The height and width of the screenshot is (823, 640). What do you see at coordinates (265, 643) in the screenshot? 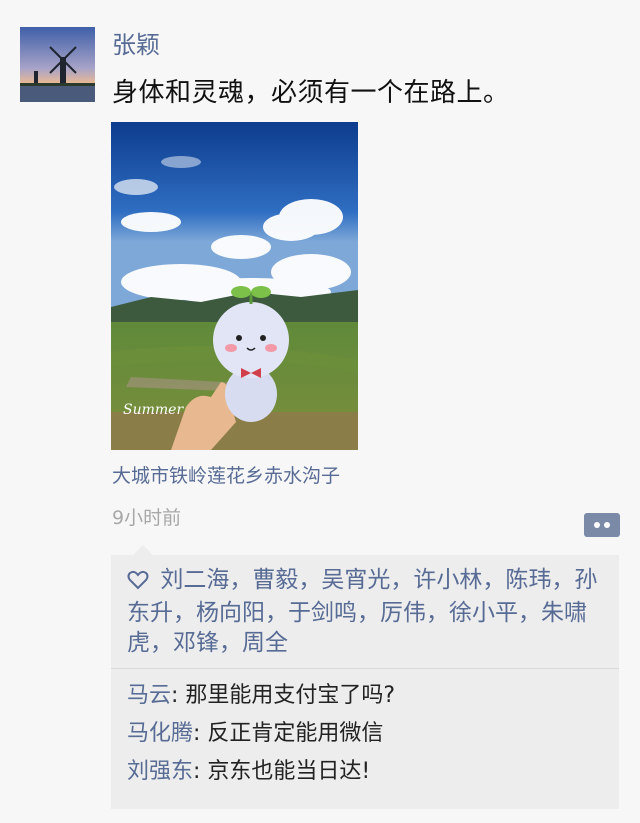
I see `like-name: 周全` at bounding box center [265, 643].